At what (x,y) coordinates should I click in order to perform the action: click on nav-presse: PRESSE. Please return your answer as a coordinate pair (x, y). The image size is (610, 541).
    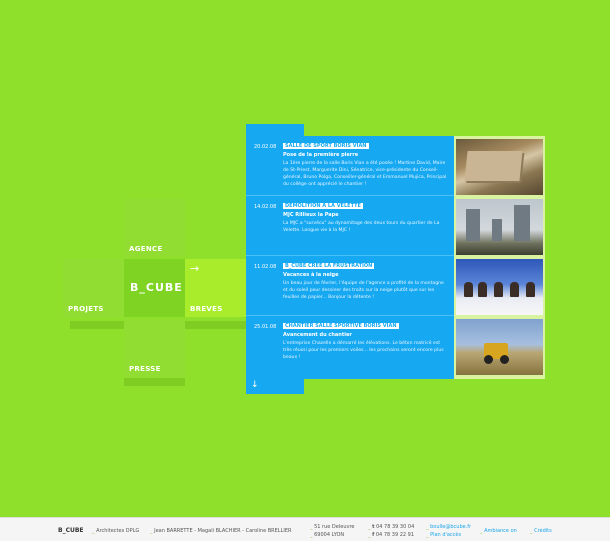
    Looking at the image, I should click on (154, 348).